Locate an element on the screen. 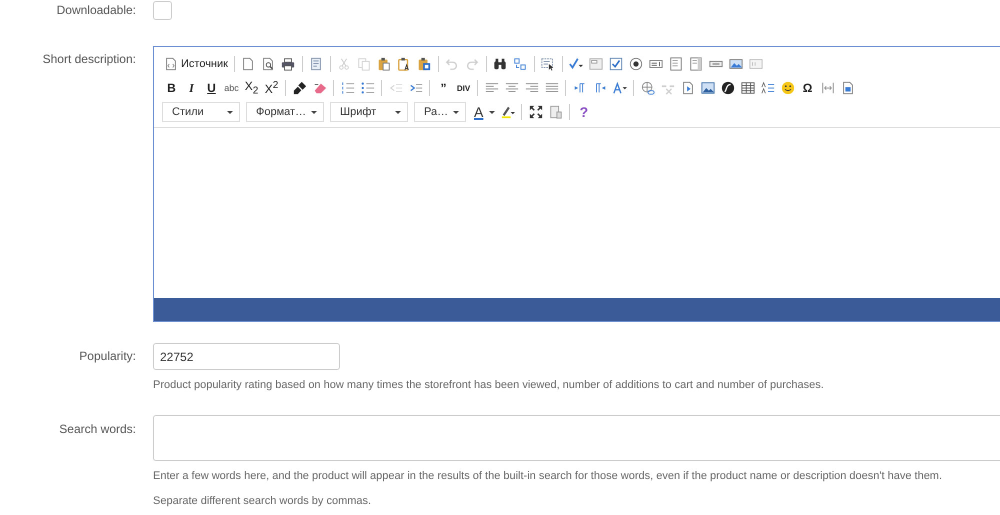  align-justify-icon is located at coordinates (551, 88).